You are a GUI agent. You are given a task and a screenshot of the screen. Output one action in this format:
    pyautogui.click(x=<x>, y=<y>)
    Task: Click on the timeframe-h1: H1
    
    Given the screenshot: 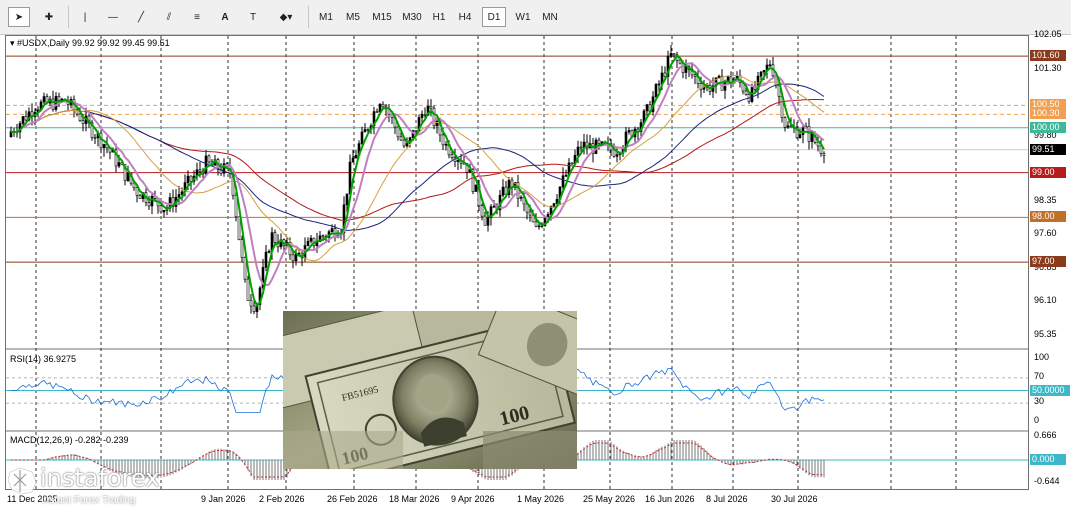 What is the action you would take?
    pyautogui.click(x=439, y=17)
    